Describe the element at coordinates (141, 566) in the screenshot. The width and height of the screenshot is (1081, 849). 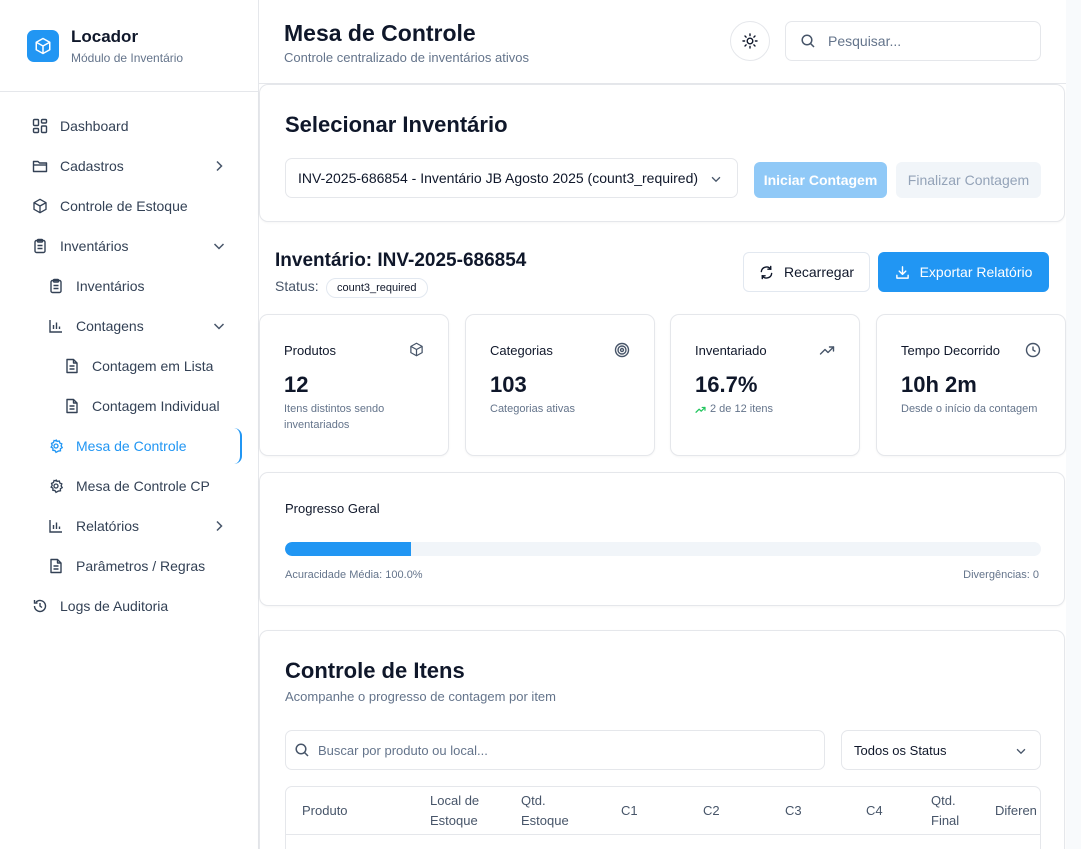
I see `sidebar-item-label: Parâmetros / Regras` at that location.